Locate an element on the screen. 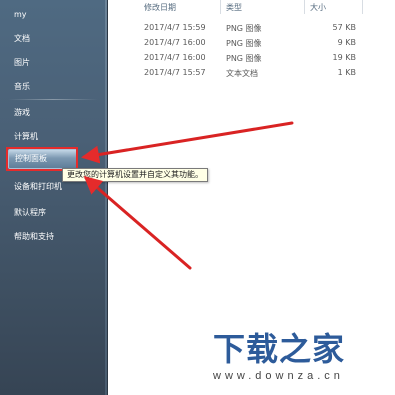 Image resolution: width=395 pixels, height=395 pixels. file-date: 2017/4/7 15:59 is located at coordinates (175, 27).